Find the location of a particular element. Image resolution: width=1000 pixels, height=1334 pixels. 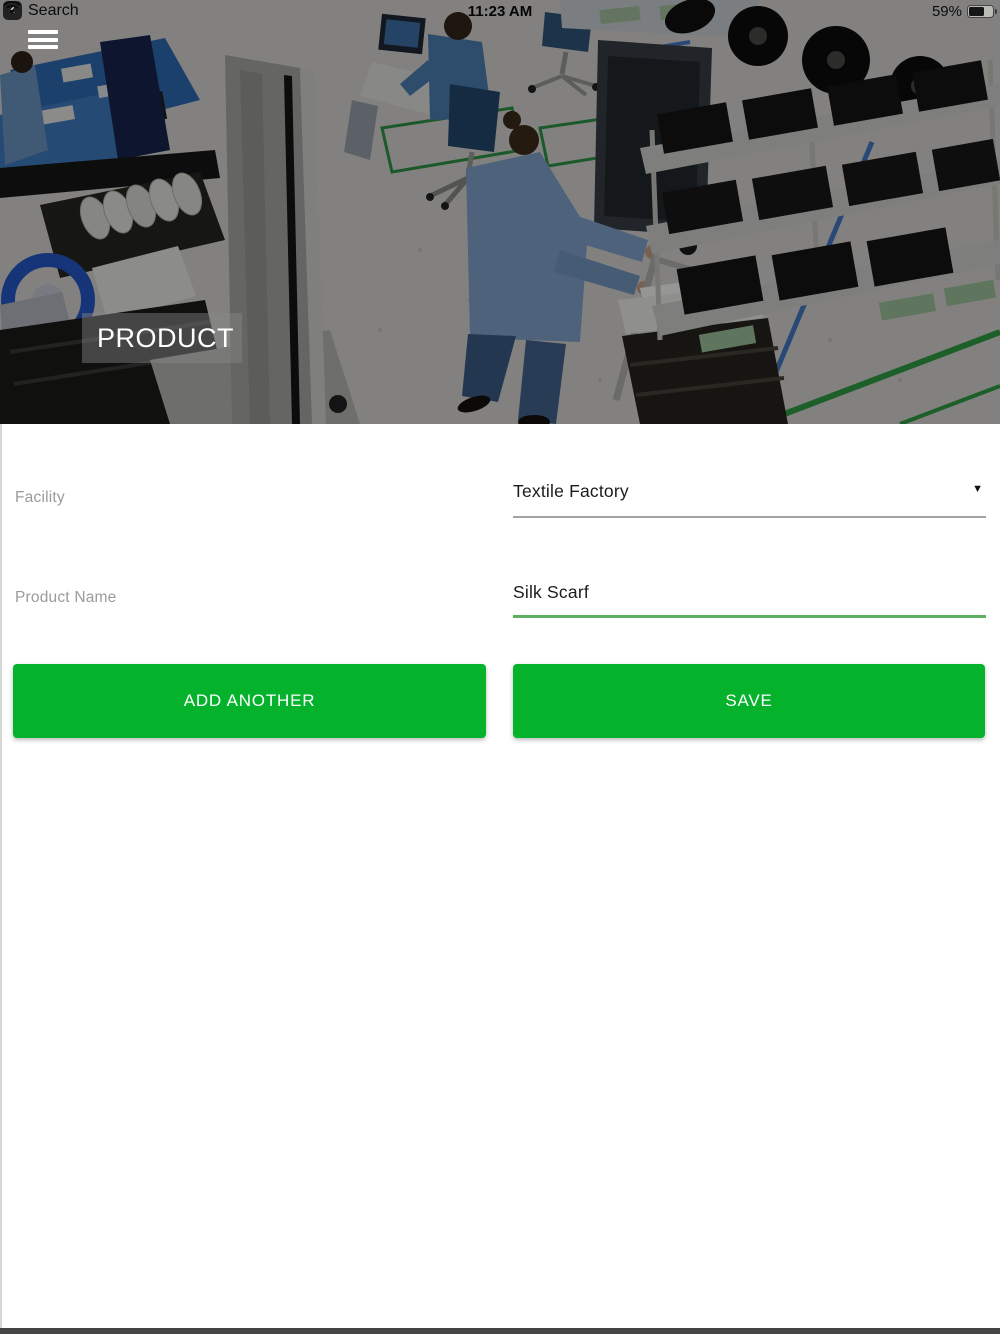

product-name-input: Silk Scarf is located at coordinates (749, 599).